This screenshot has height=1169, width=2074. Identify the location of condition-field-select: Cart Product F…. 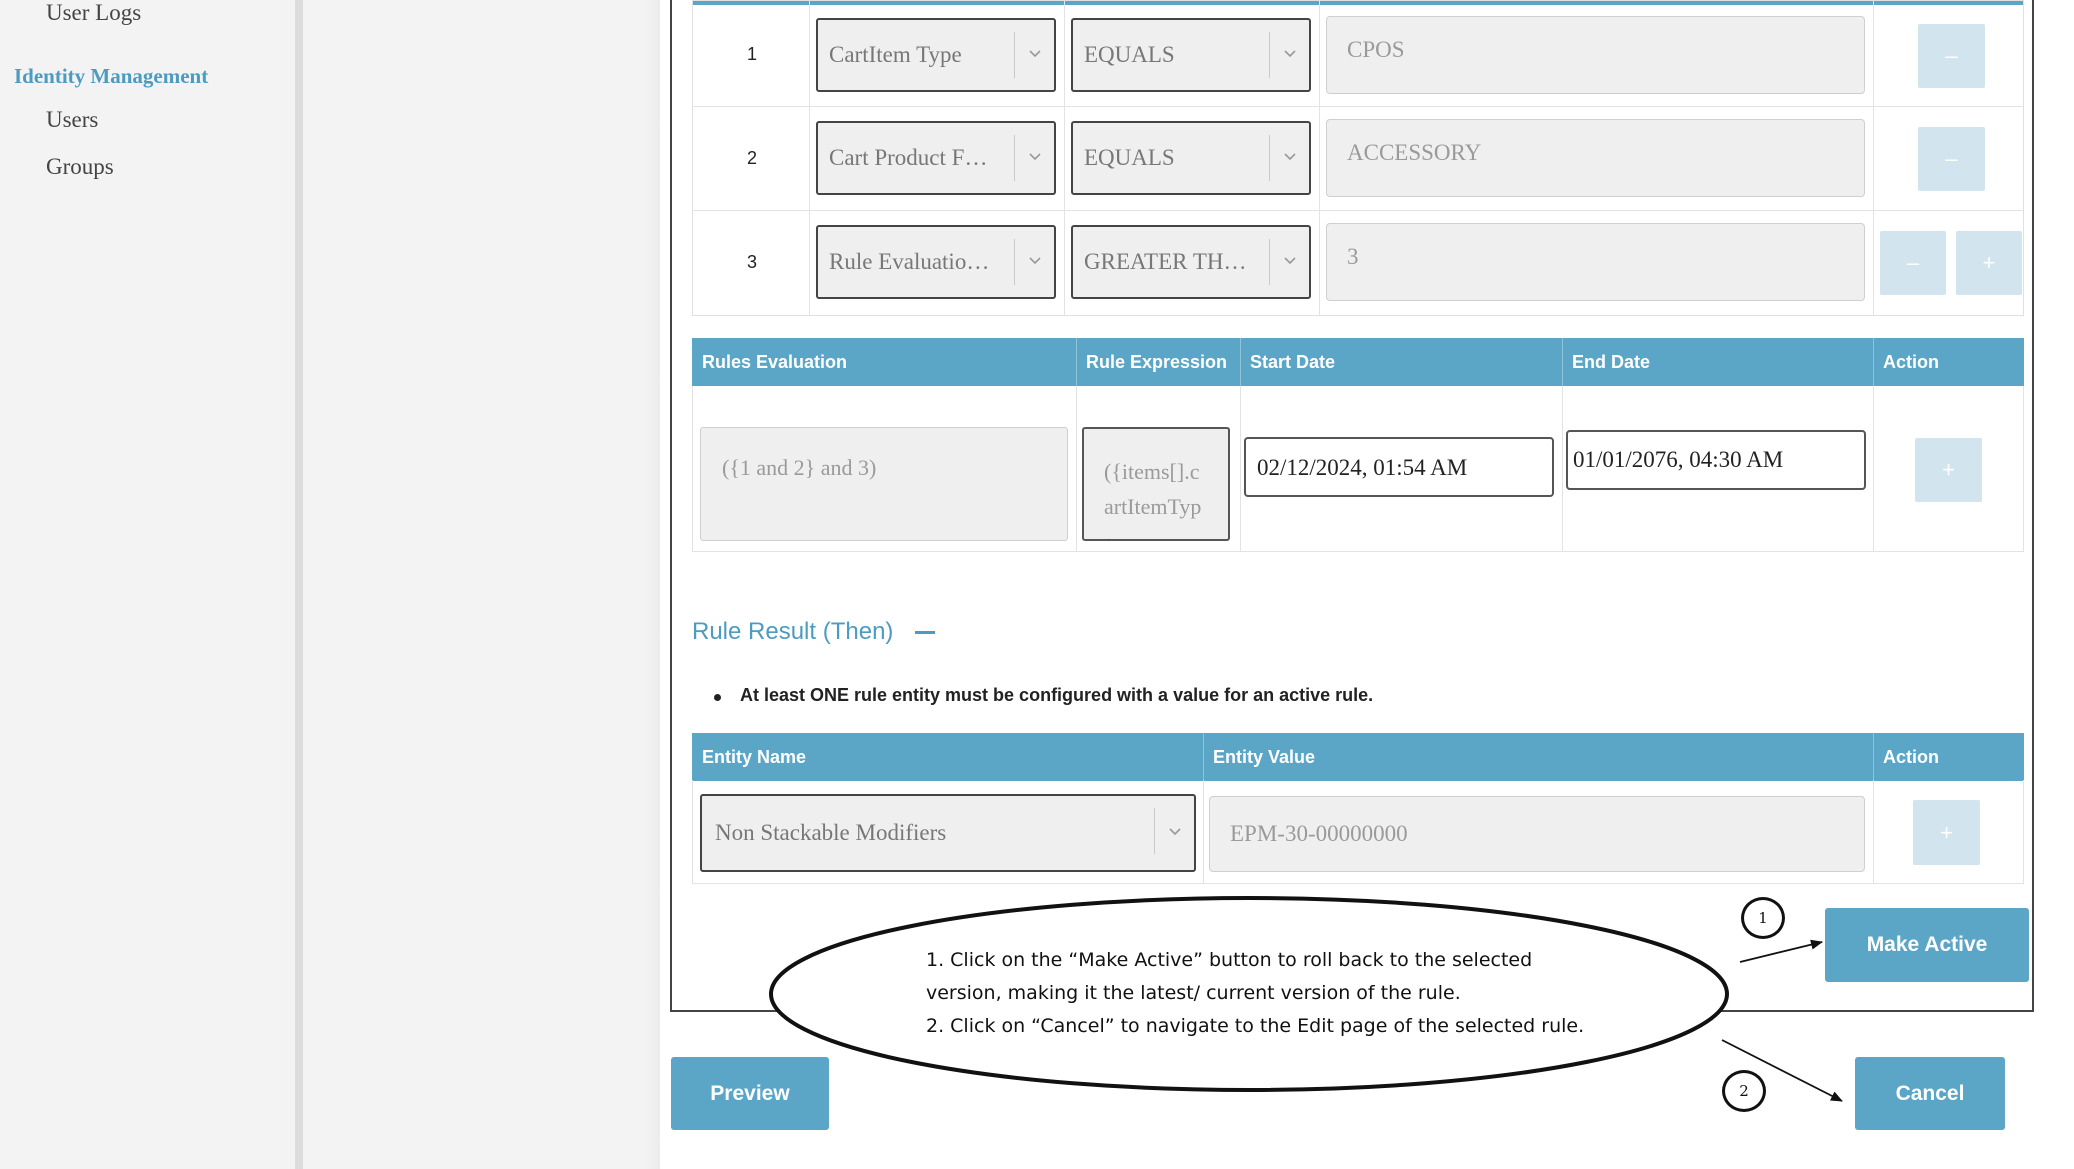
(936, 158).